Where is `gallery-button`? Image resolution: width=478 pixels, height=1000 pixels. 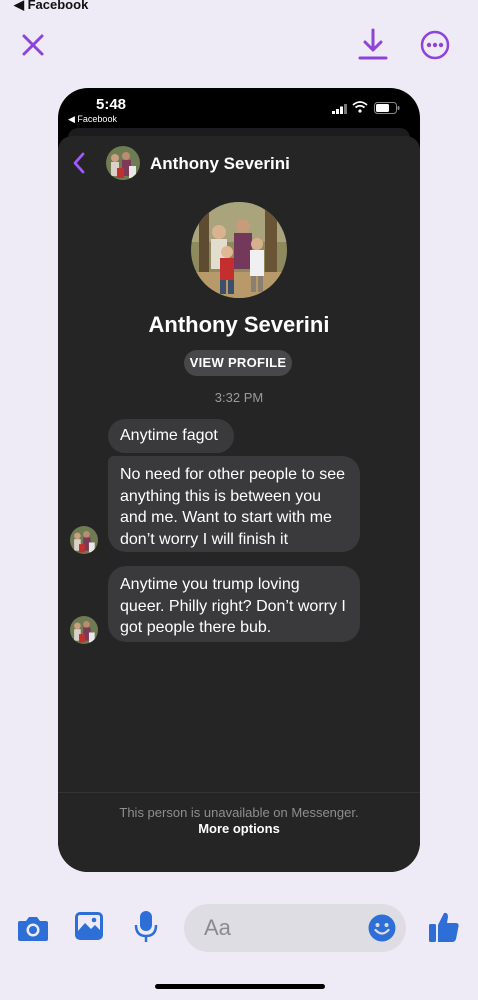
gallery-button is located at coordinates (89, 928).